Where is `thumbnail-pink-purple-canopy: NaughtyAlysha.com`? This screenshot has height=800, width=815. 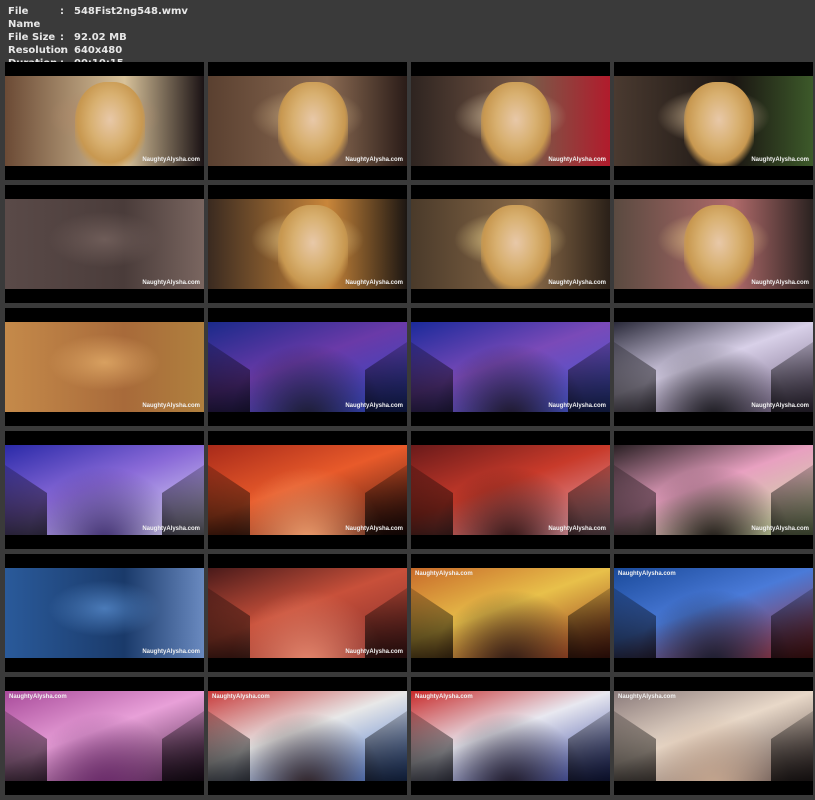
thumbnail-pink-purple-canopy: NaughtyAlysha.com is located at coordinates (104, 736).